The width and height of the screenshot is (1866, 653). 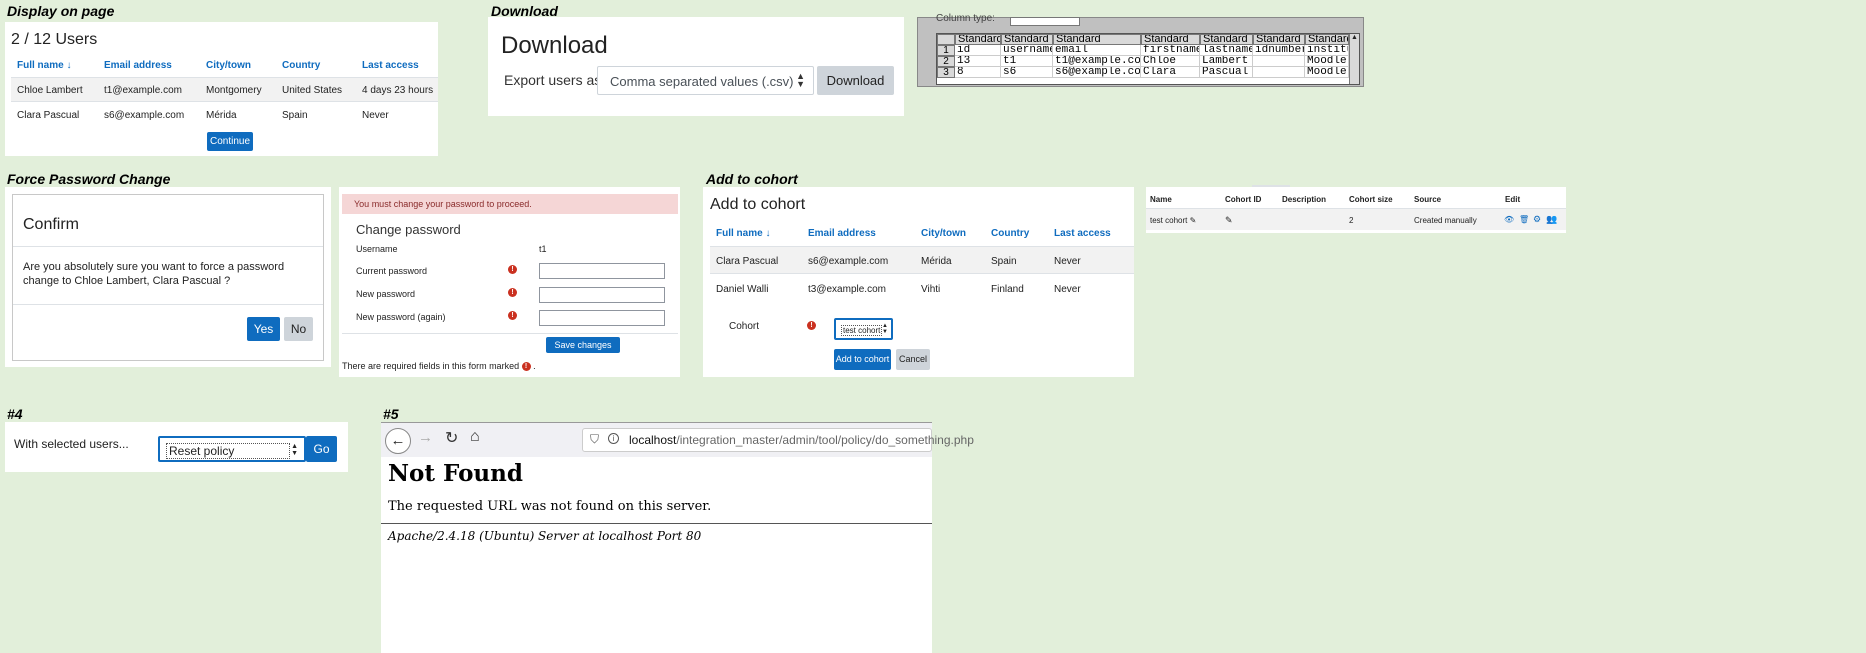 I want to click on go-button: Go, so click(x=321, y=449).